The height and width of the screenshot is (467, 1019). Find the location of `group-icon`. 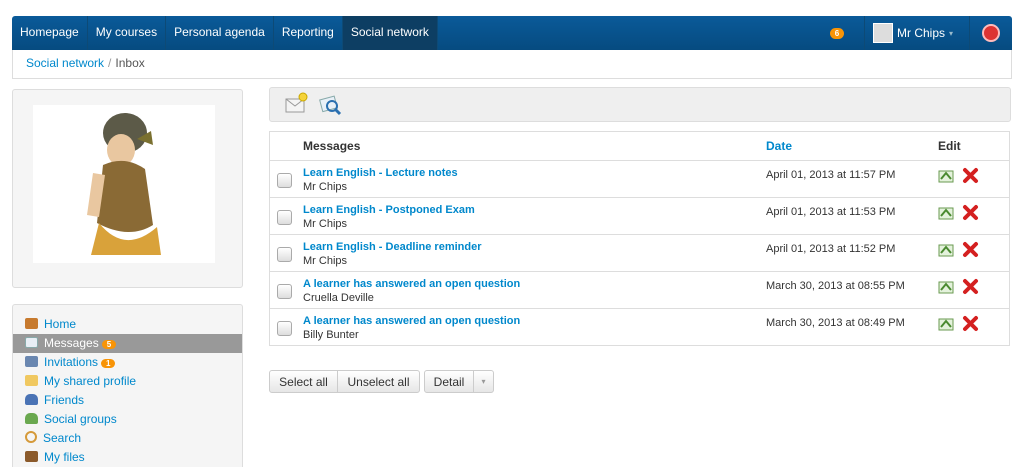

group-icon is located at coordinates (31, 418).